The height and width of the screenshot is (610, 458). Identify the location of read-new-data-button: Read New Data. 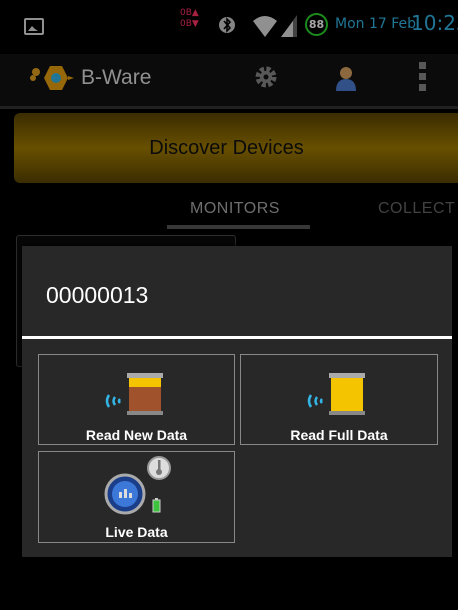
(136, 399).